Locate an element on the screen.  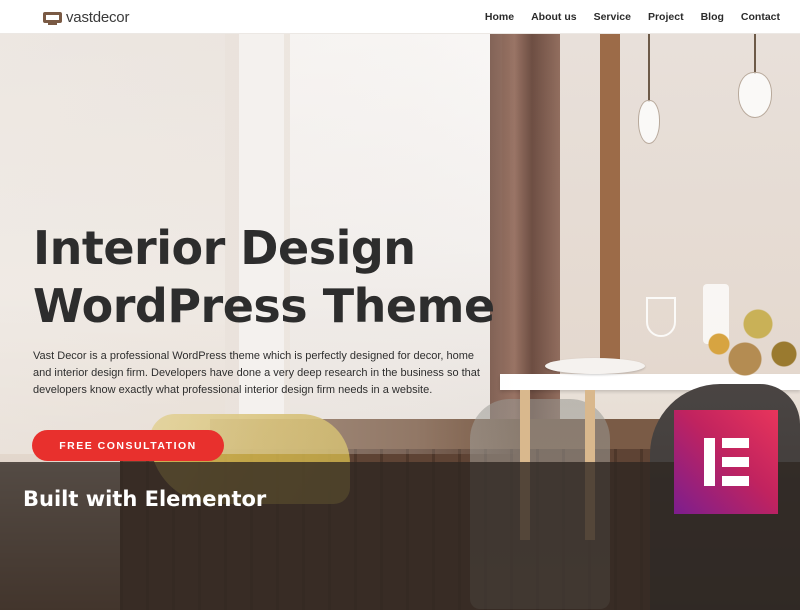
hero-flowers is located at coordinates (740, 334).